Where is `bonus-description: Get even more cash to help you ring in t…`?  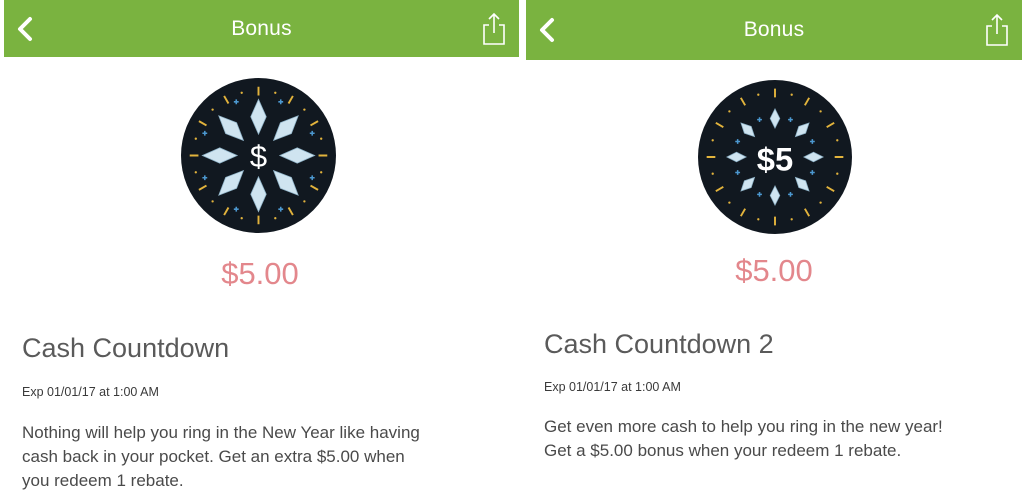
bonus-description: Get even more cash to help you ring in t… is located at coordinates (779, 439).